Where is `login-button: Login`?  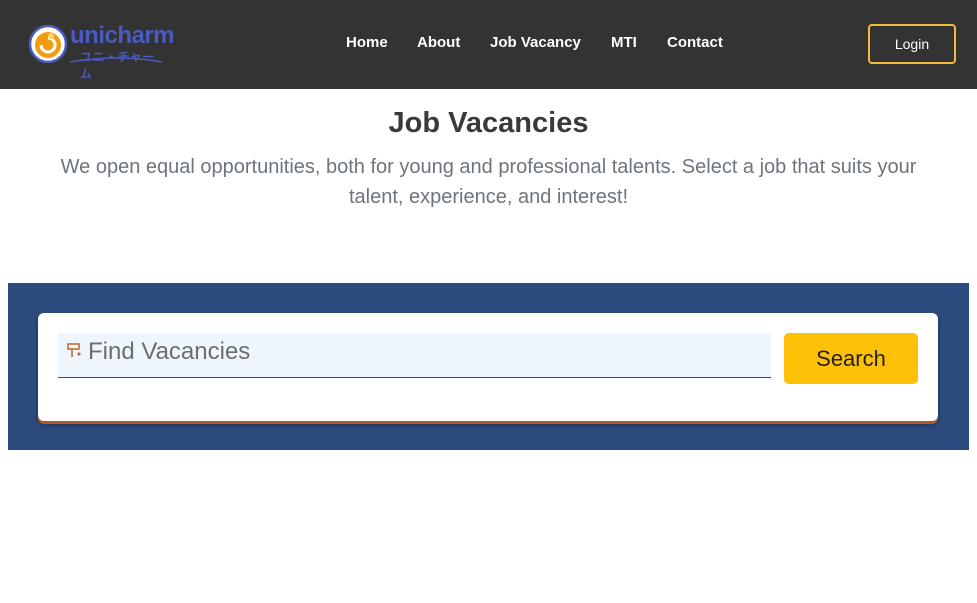
login-button: Login is located at coordinates (912, 44).